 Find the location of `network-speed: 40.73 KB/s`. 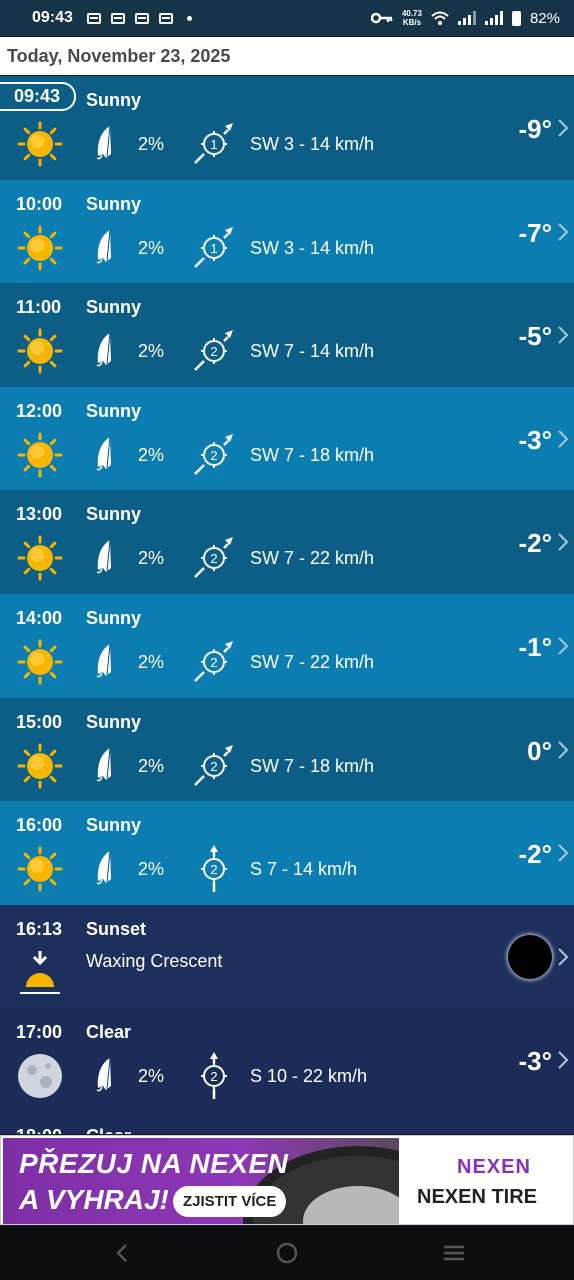

network-speed: 40.73 KB/s is located at coordinates (412, 18).